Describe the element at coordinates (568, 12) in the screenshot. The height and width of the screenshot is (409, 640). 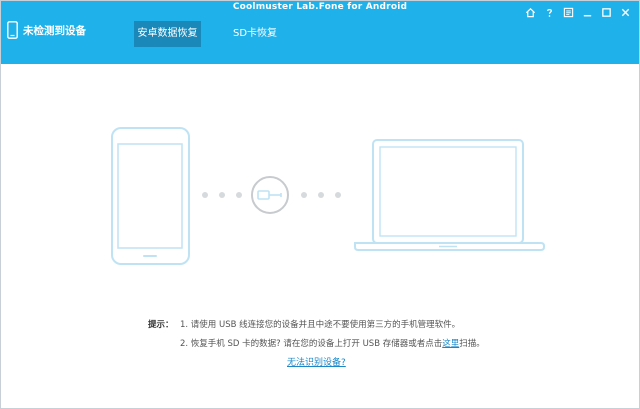
I see `feedback-icon` at that location.